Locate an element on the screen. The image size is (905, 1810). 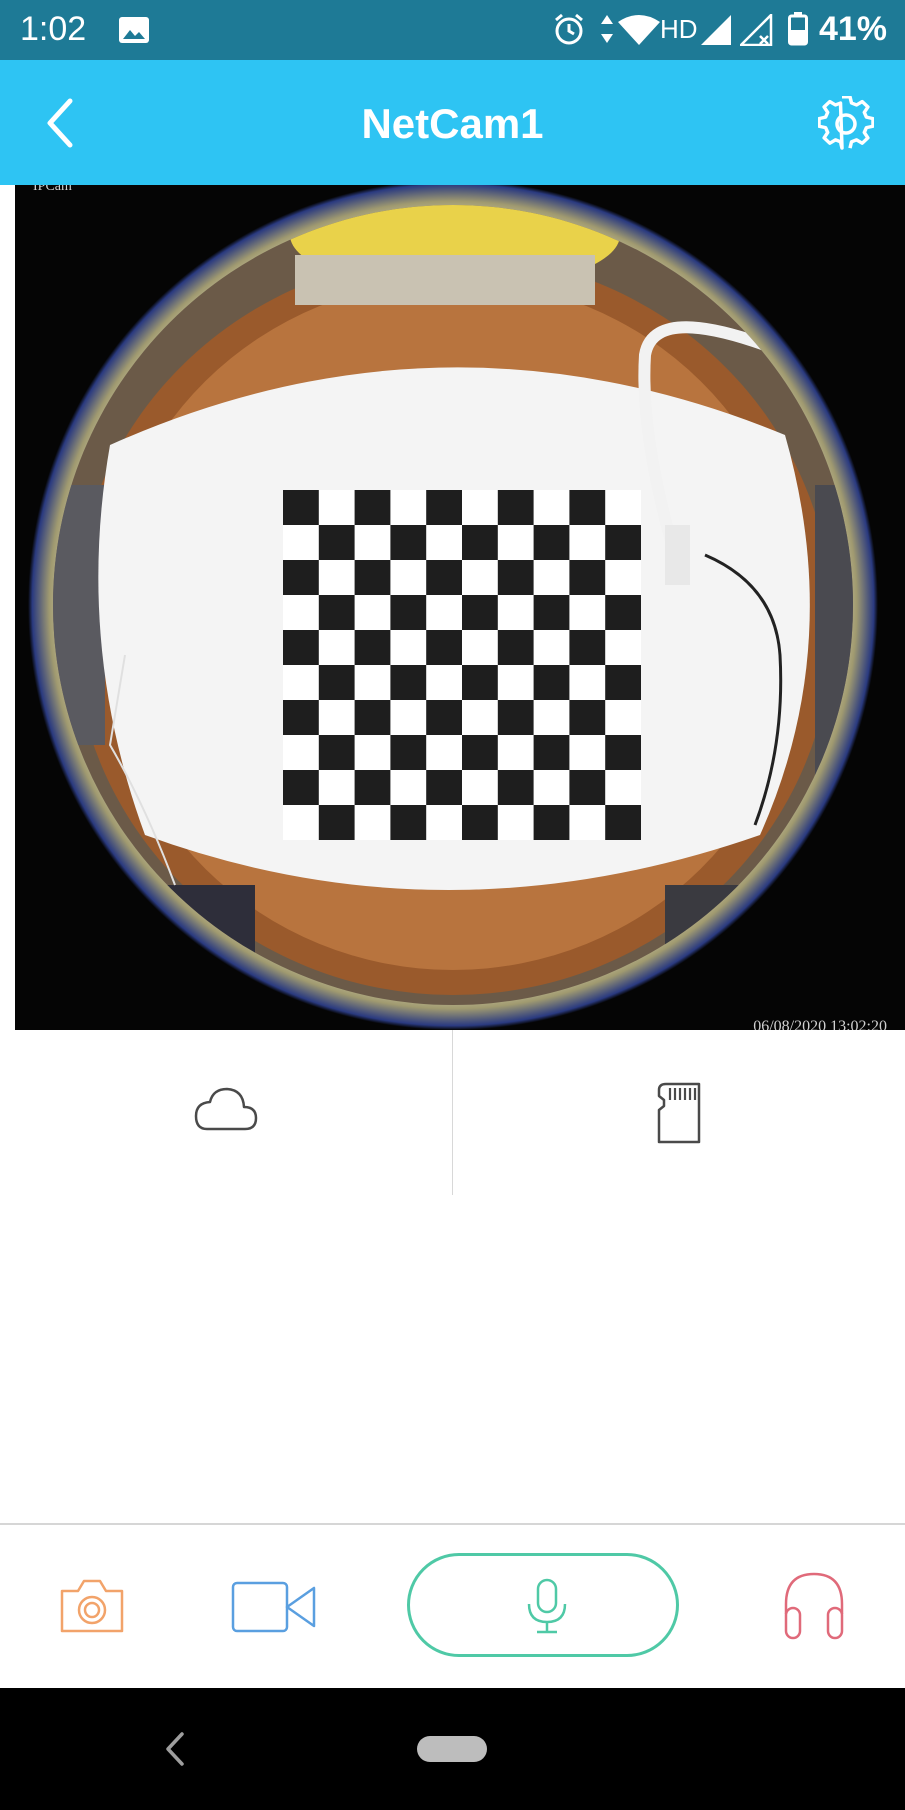
wifi-icon is located at coordinates (639, 30).